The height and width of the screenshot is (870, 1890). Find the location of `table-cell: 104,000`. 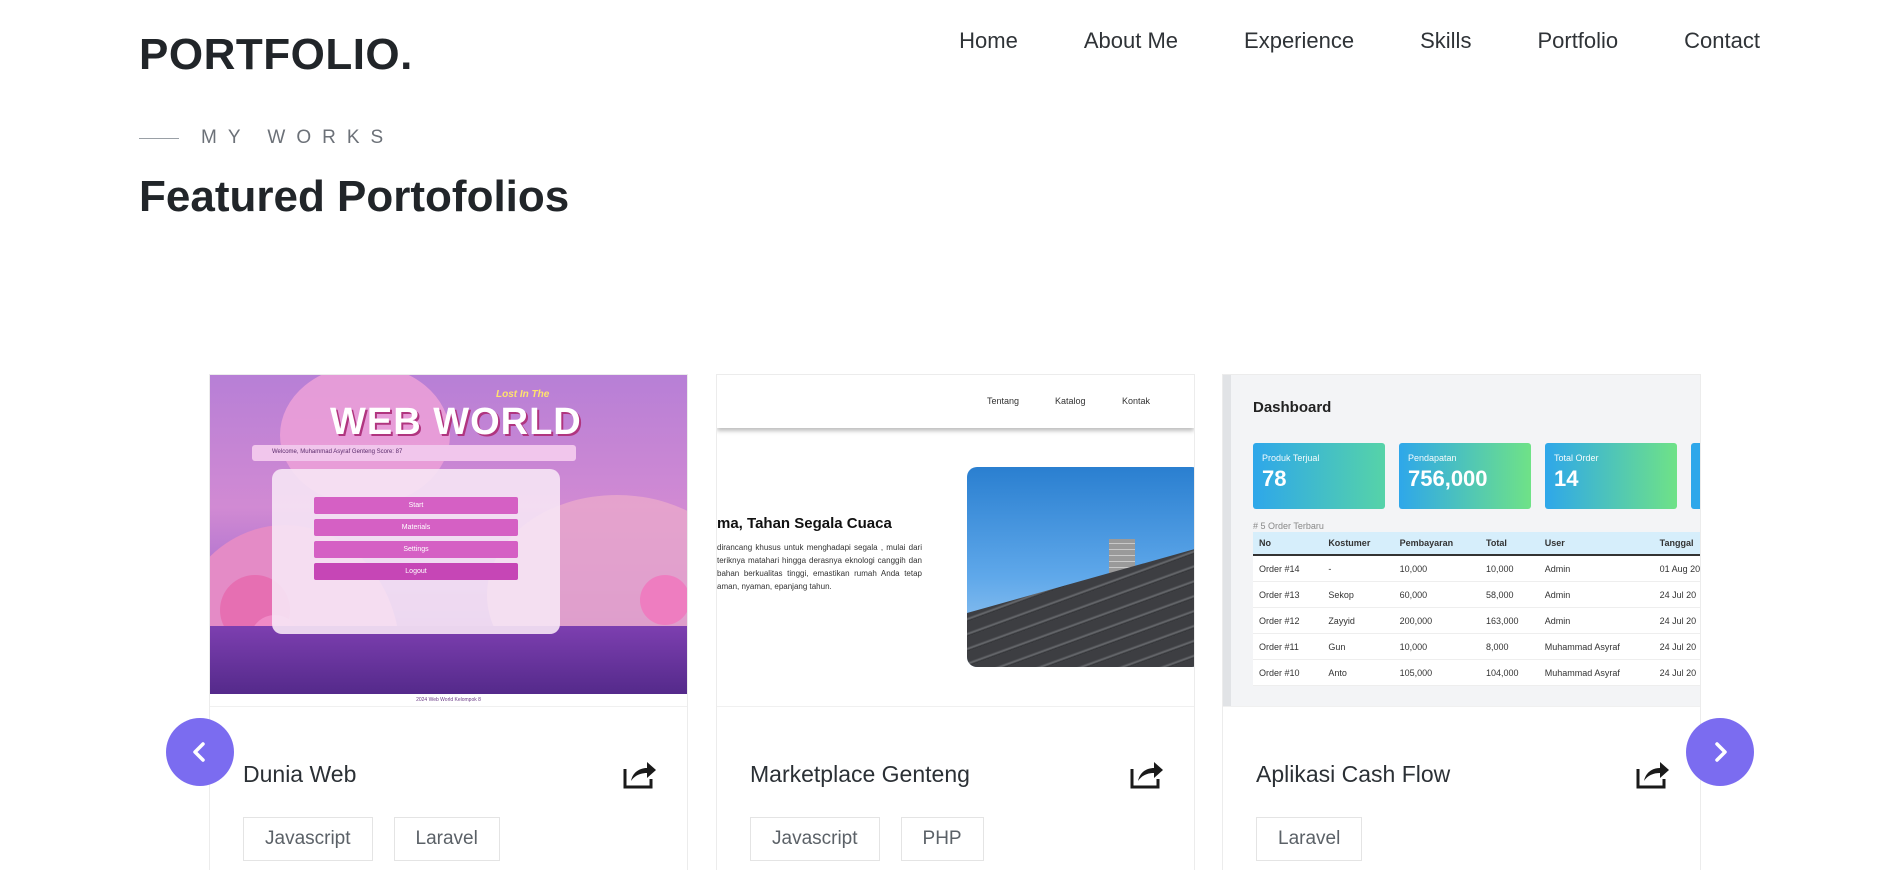

table-cell: 104,000 is located at coordinates (1509, 672).